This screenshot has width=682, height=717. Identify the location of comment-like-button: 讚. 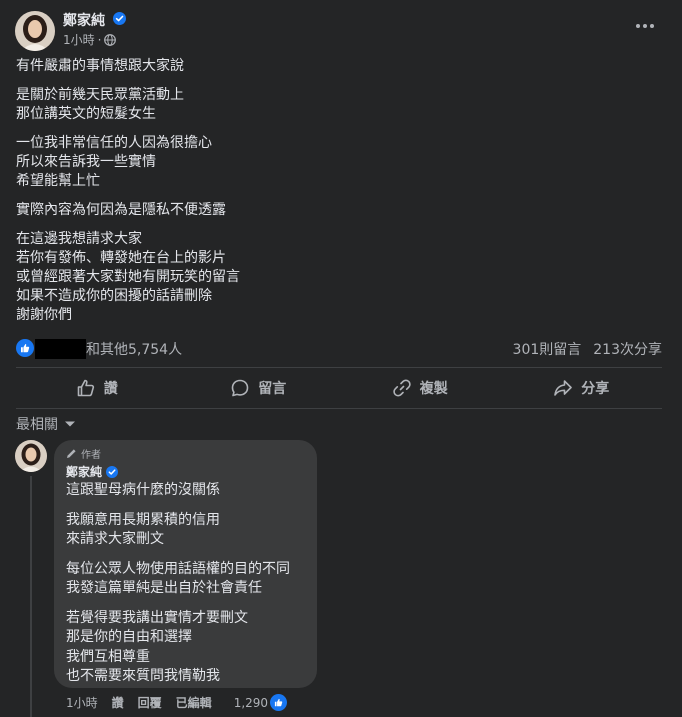
(118, 702).